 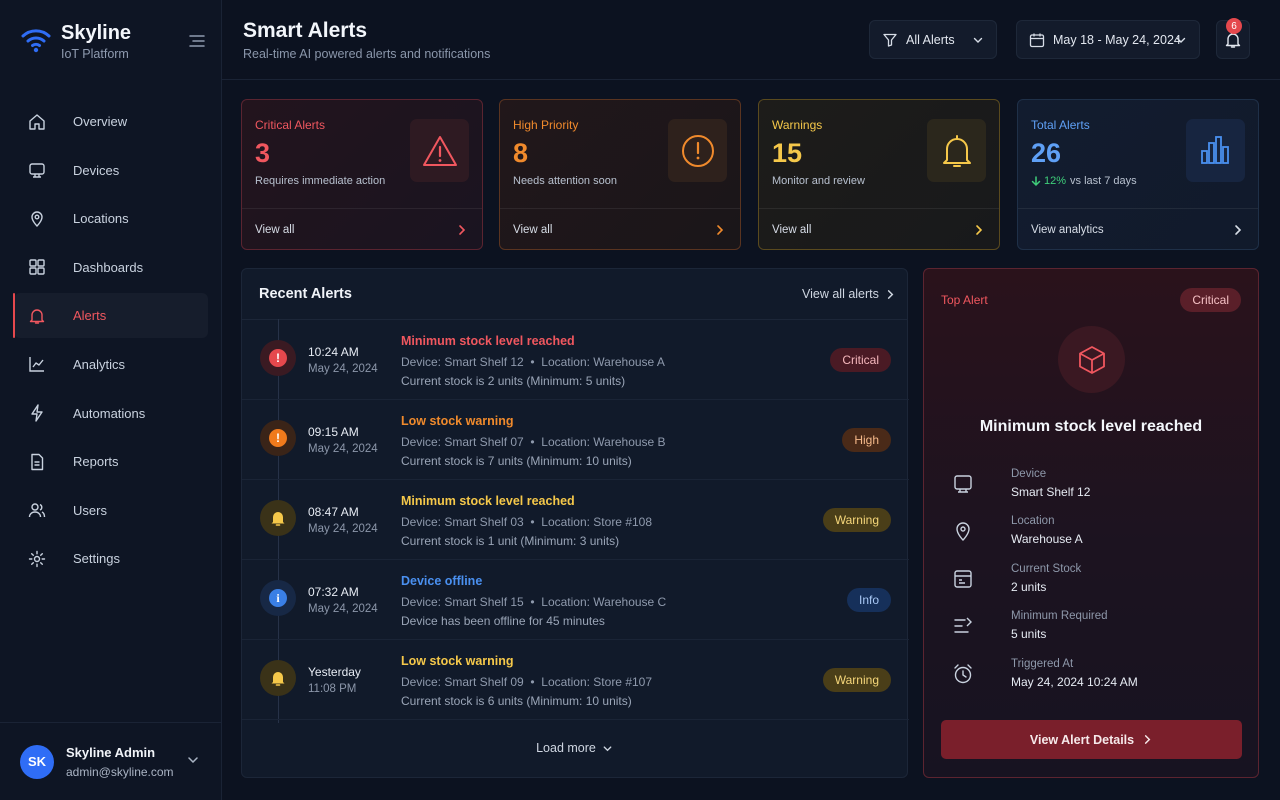 What do you see at coordinates (101, 219) in the screenshot?
I see `sidebar-item-label: Locations` at bounding box center [101, 219].